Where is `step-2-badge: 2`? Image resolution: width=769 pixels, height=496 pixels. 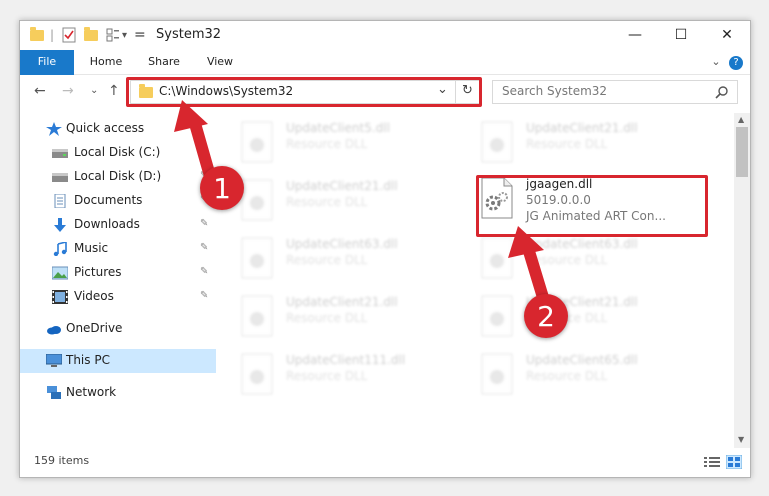 step-2-badge: 2 is located at coordinates (546, 316).